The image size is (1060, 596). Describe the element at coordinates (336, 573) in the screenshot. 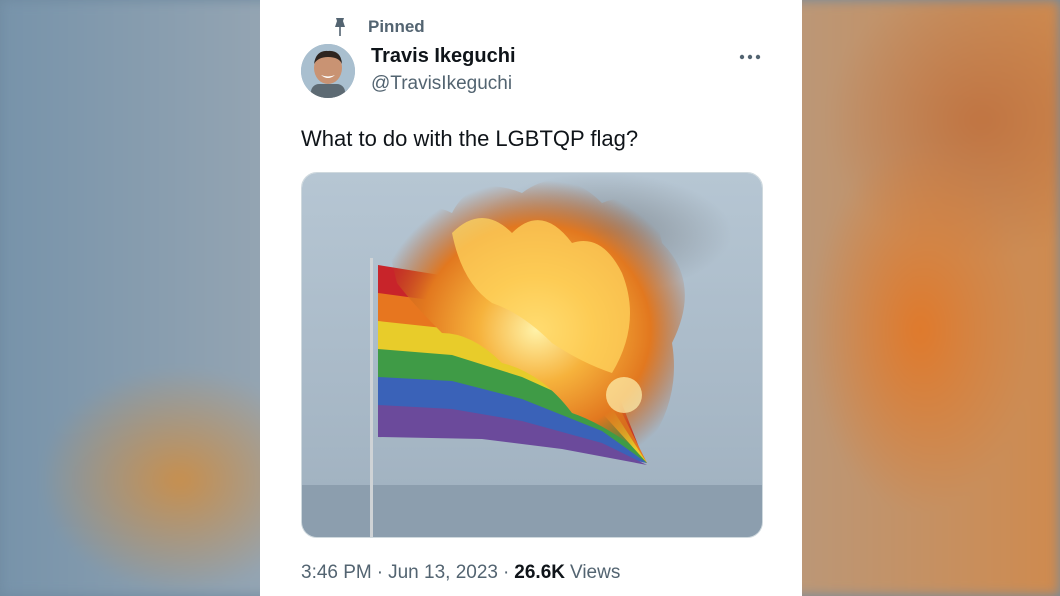

I see `tweet-time: 3:46 PM` at that location.